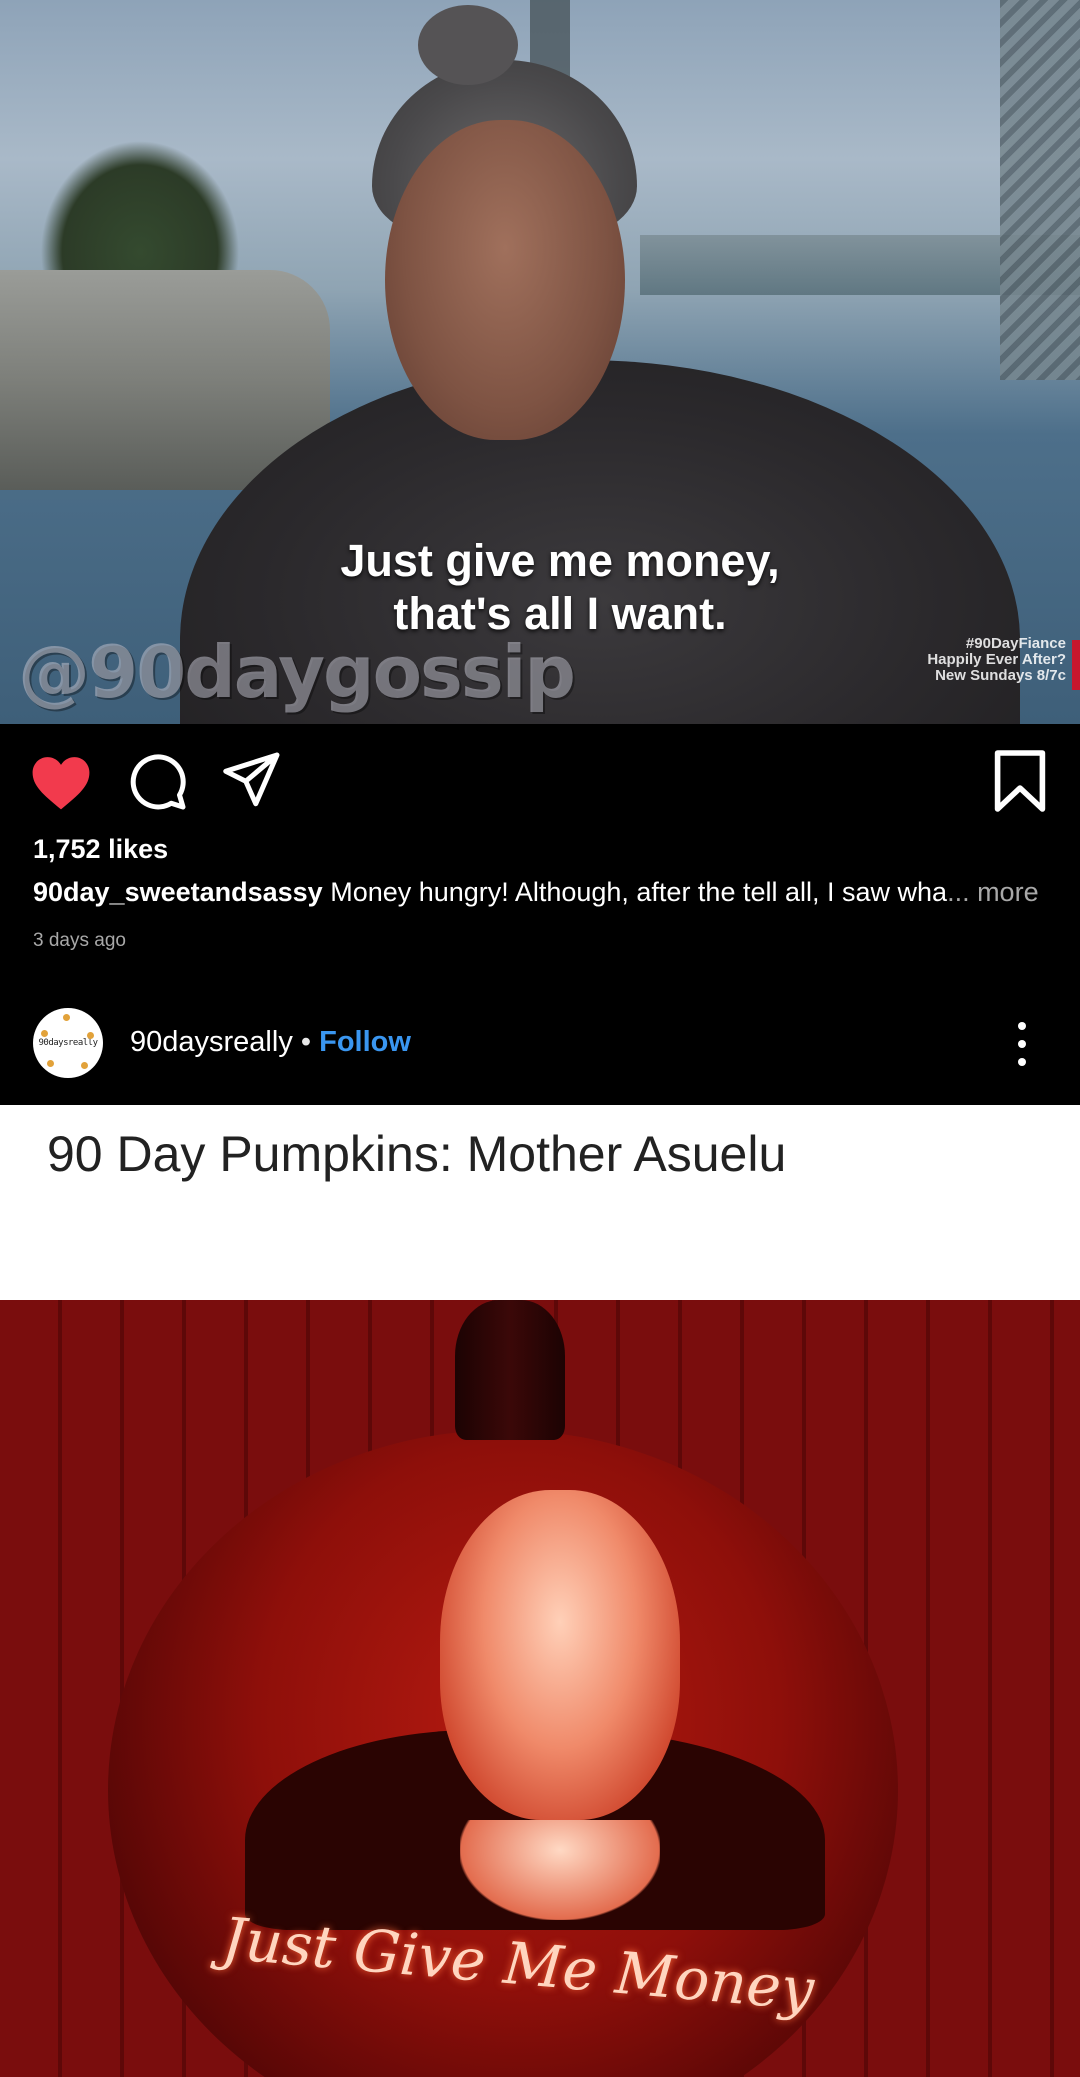  Describe the element at coordinates (505, 280) in the screenshot. I see `person-face` at that location.